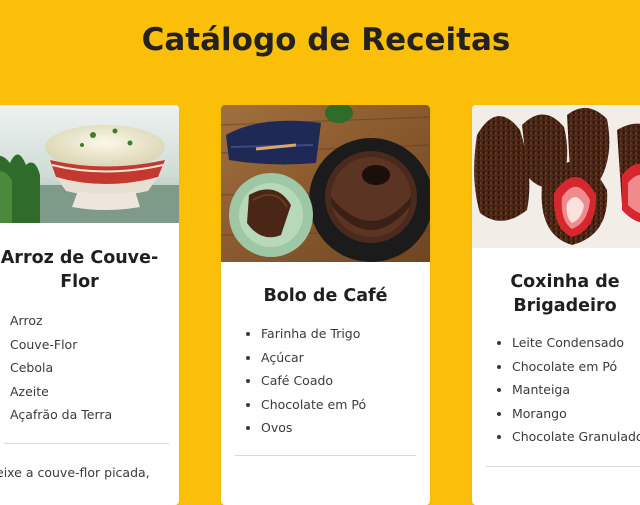  Describe the element at coordinates (89, 164) in the screenshot. I see `recipe-photo-cauliflower-rice` at that location.